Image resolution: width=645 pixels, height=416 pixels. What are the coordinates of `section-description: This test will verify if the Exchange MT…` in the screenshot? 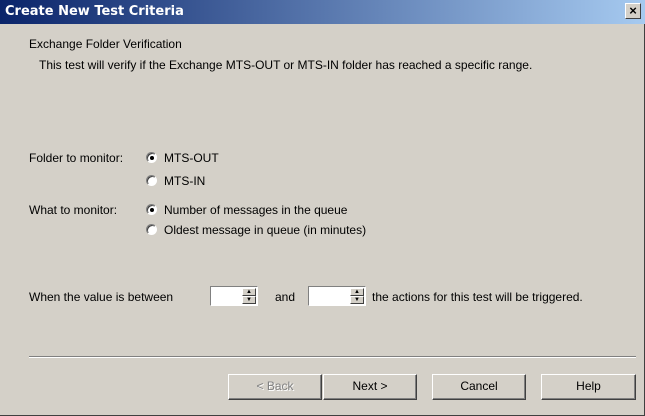 It's located at (286, 65).